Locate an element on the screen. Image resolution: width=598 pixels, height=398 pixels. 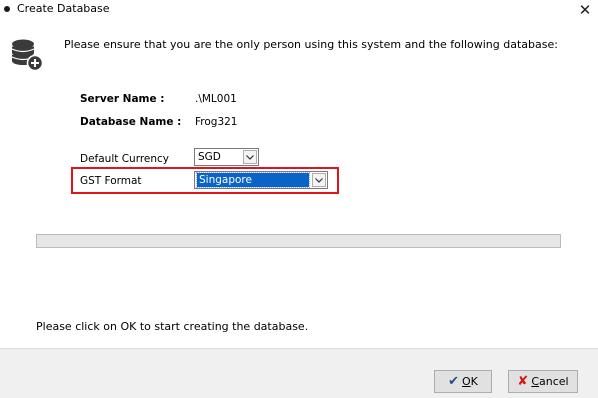
cancel-button-label: Cancel is located at coordinates (550, 381).